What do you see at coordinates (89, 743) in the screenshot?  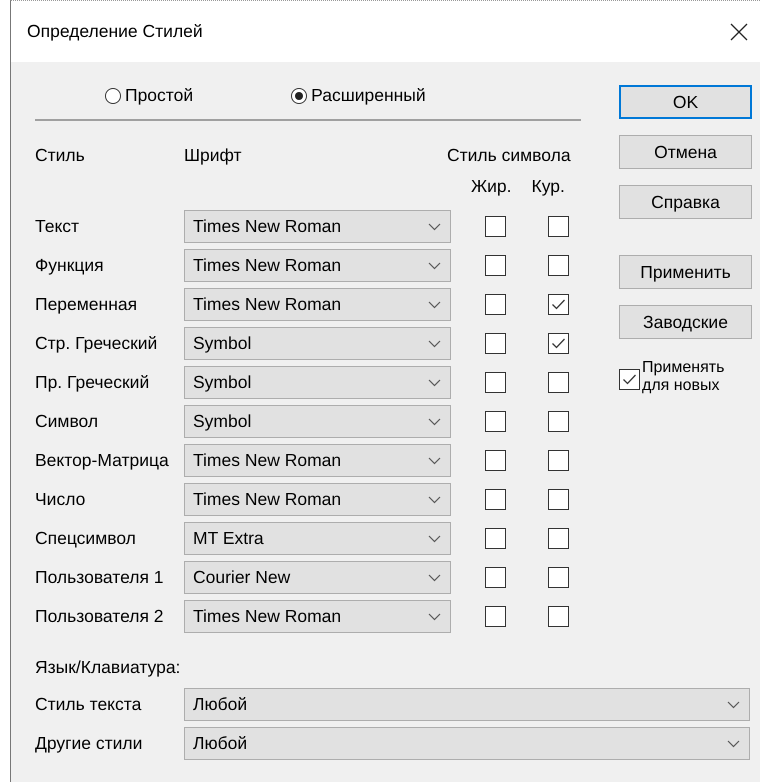 I see `field-label: Другие стили` at bounding box center [89, 743].